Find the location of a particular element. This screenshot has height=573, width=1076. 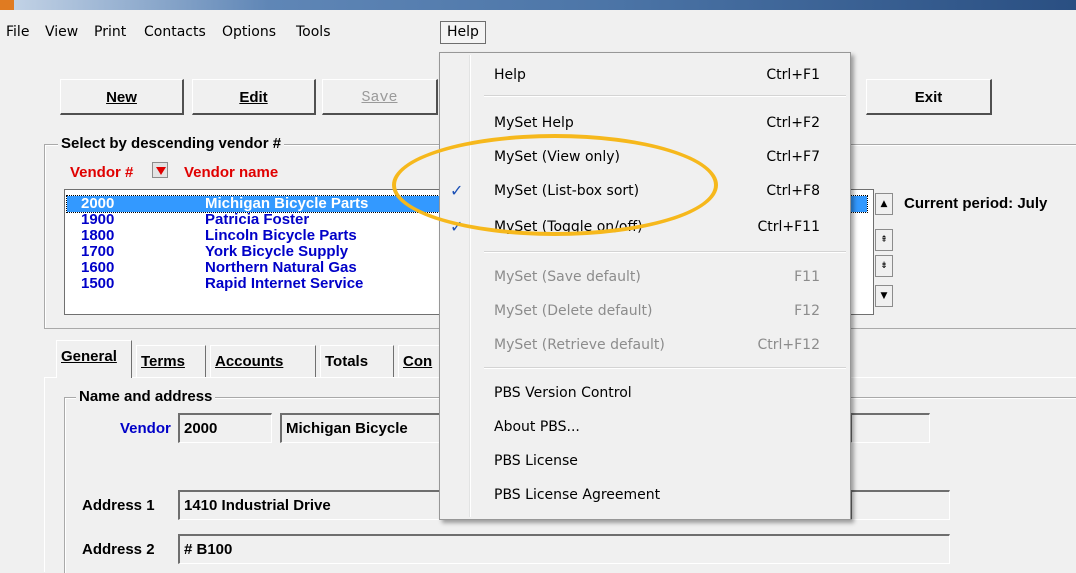

tab-totals-label: Totals is located at coordinates (347, 361).